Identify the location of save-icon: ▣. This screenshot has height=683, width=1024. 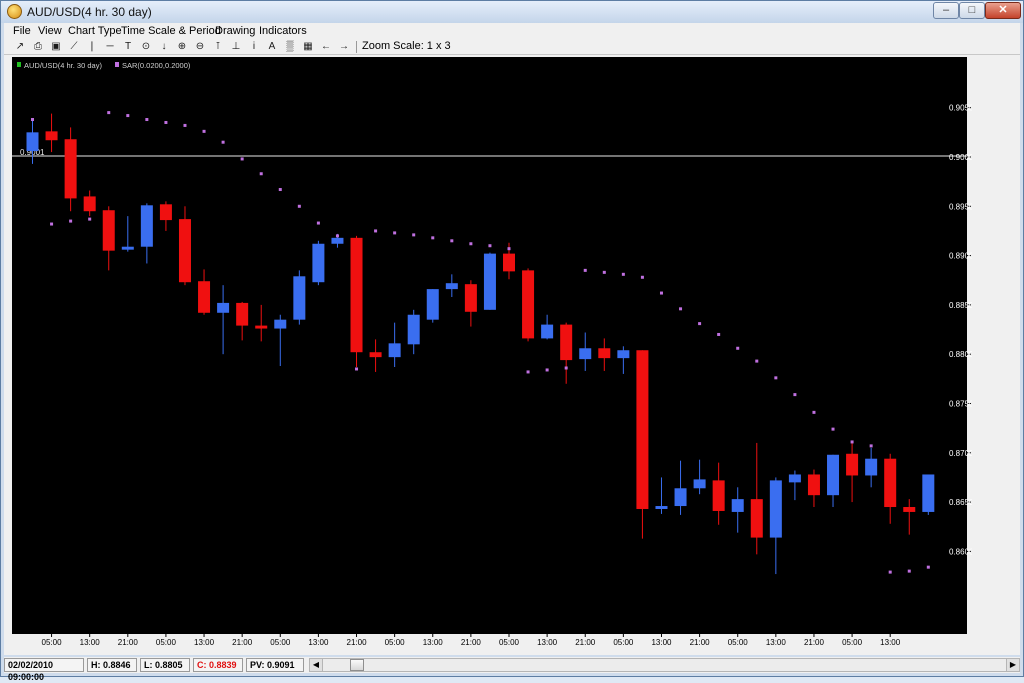
(56, 46).